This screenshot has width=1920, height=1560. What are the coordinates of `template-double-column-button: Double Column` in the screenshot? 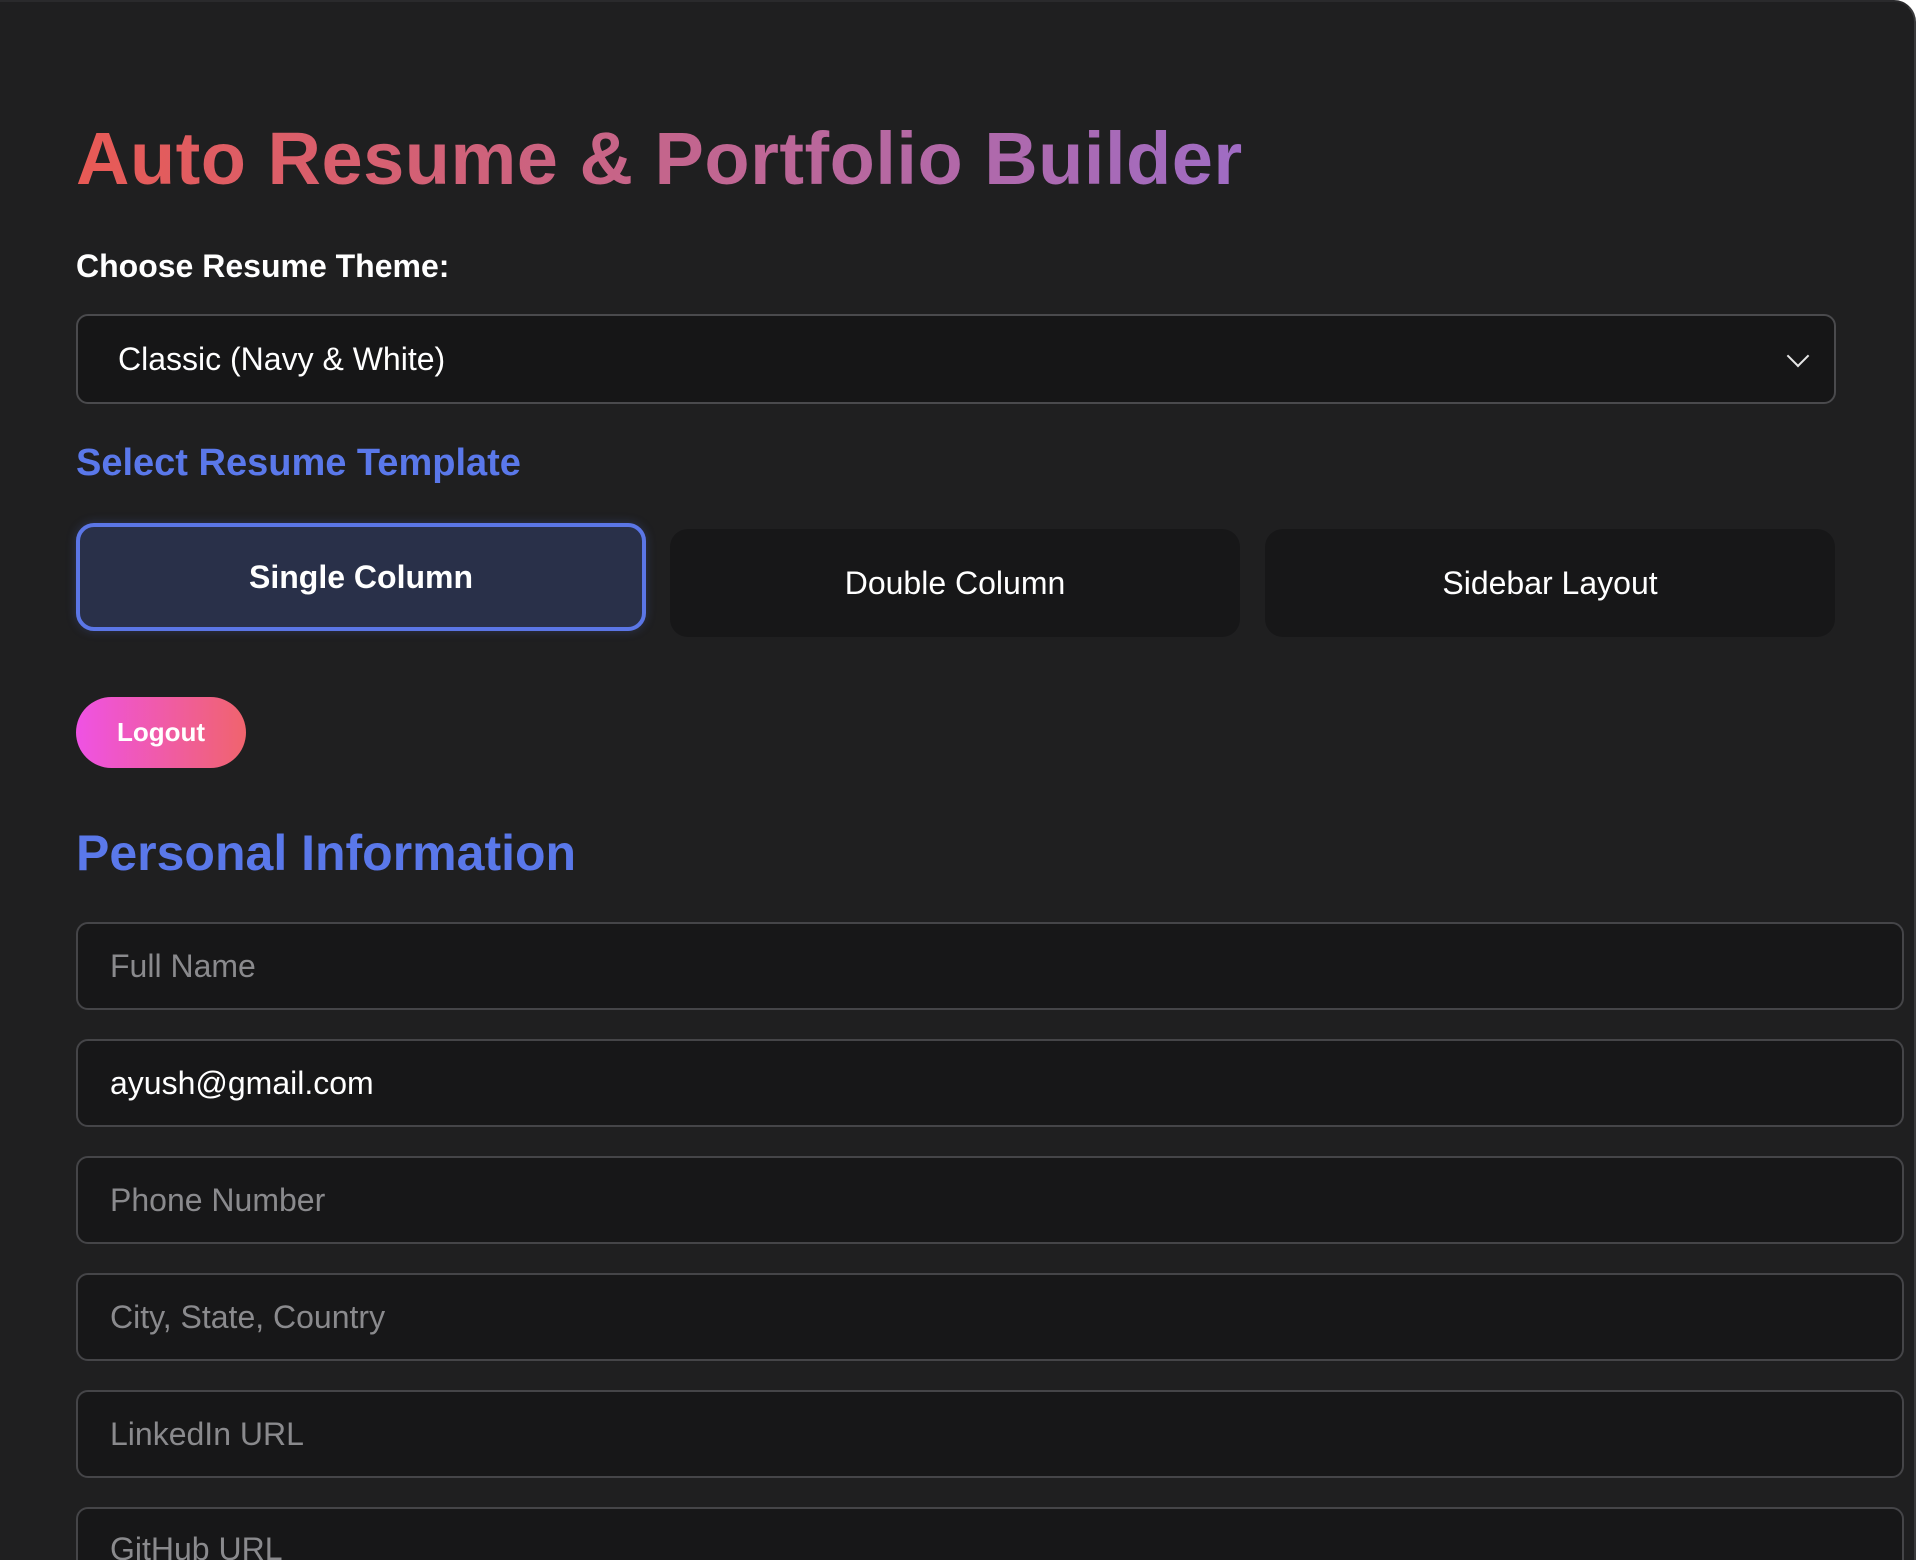 It's located at (955, 583).